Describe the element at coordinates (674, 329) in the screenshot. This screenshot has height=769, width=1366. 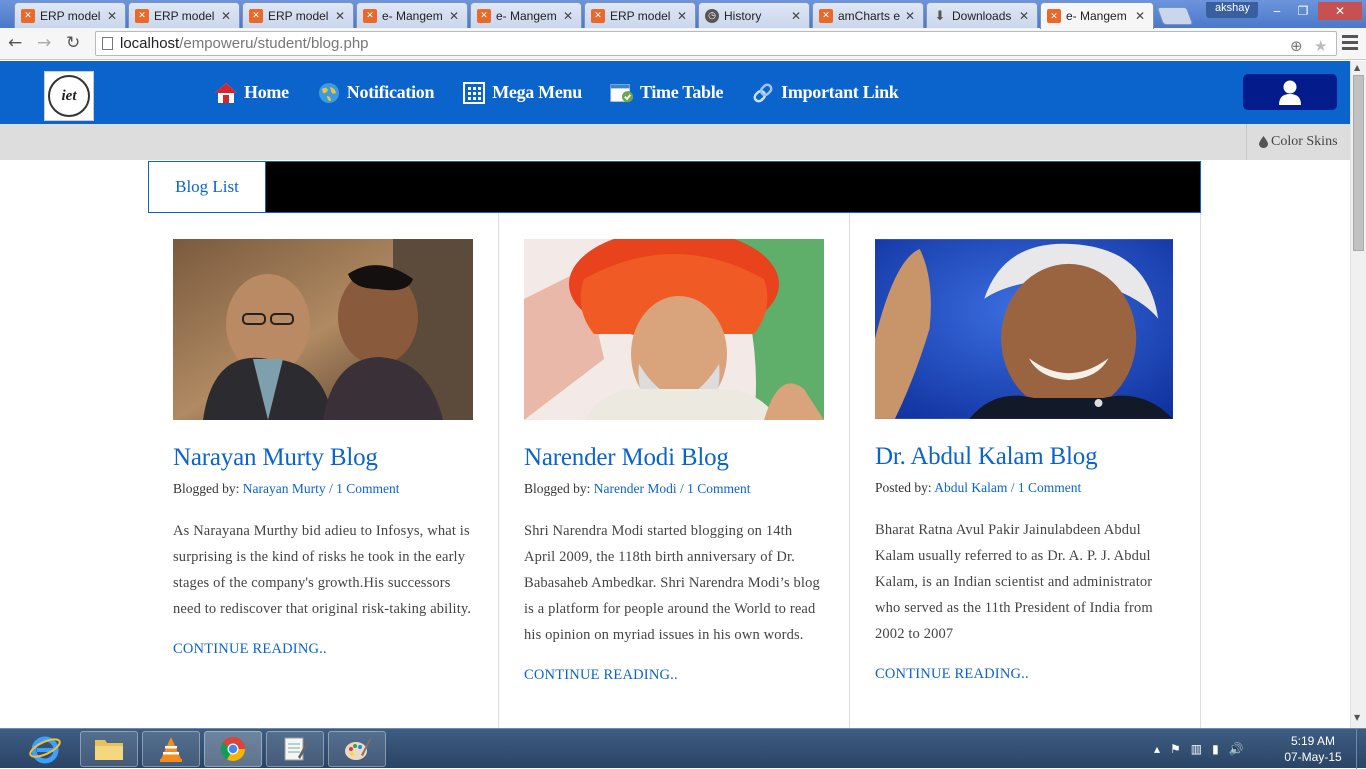
I see `blog-image-narender-modi` at that location.